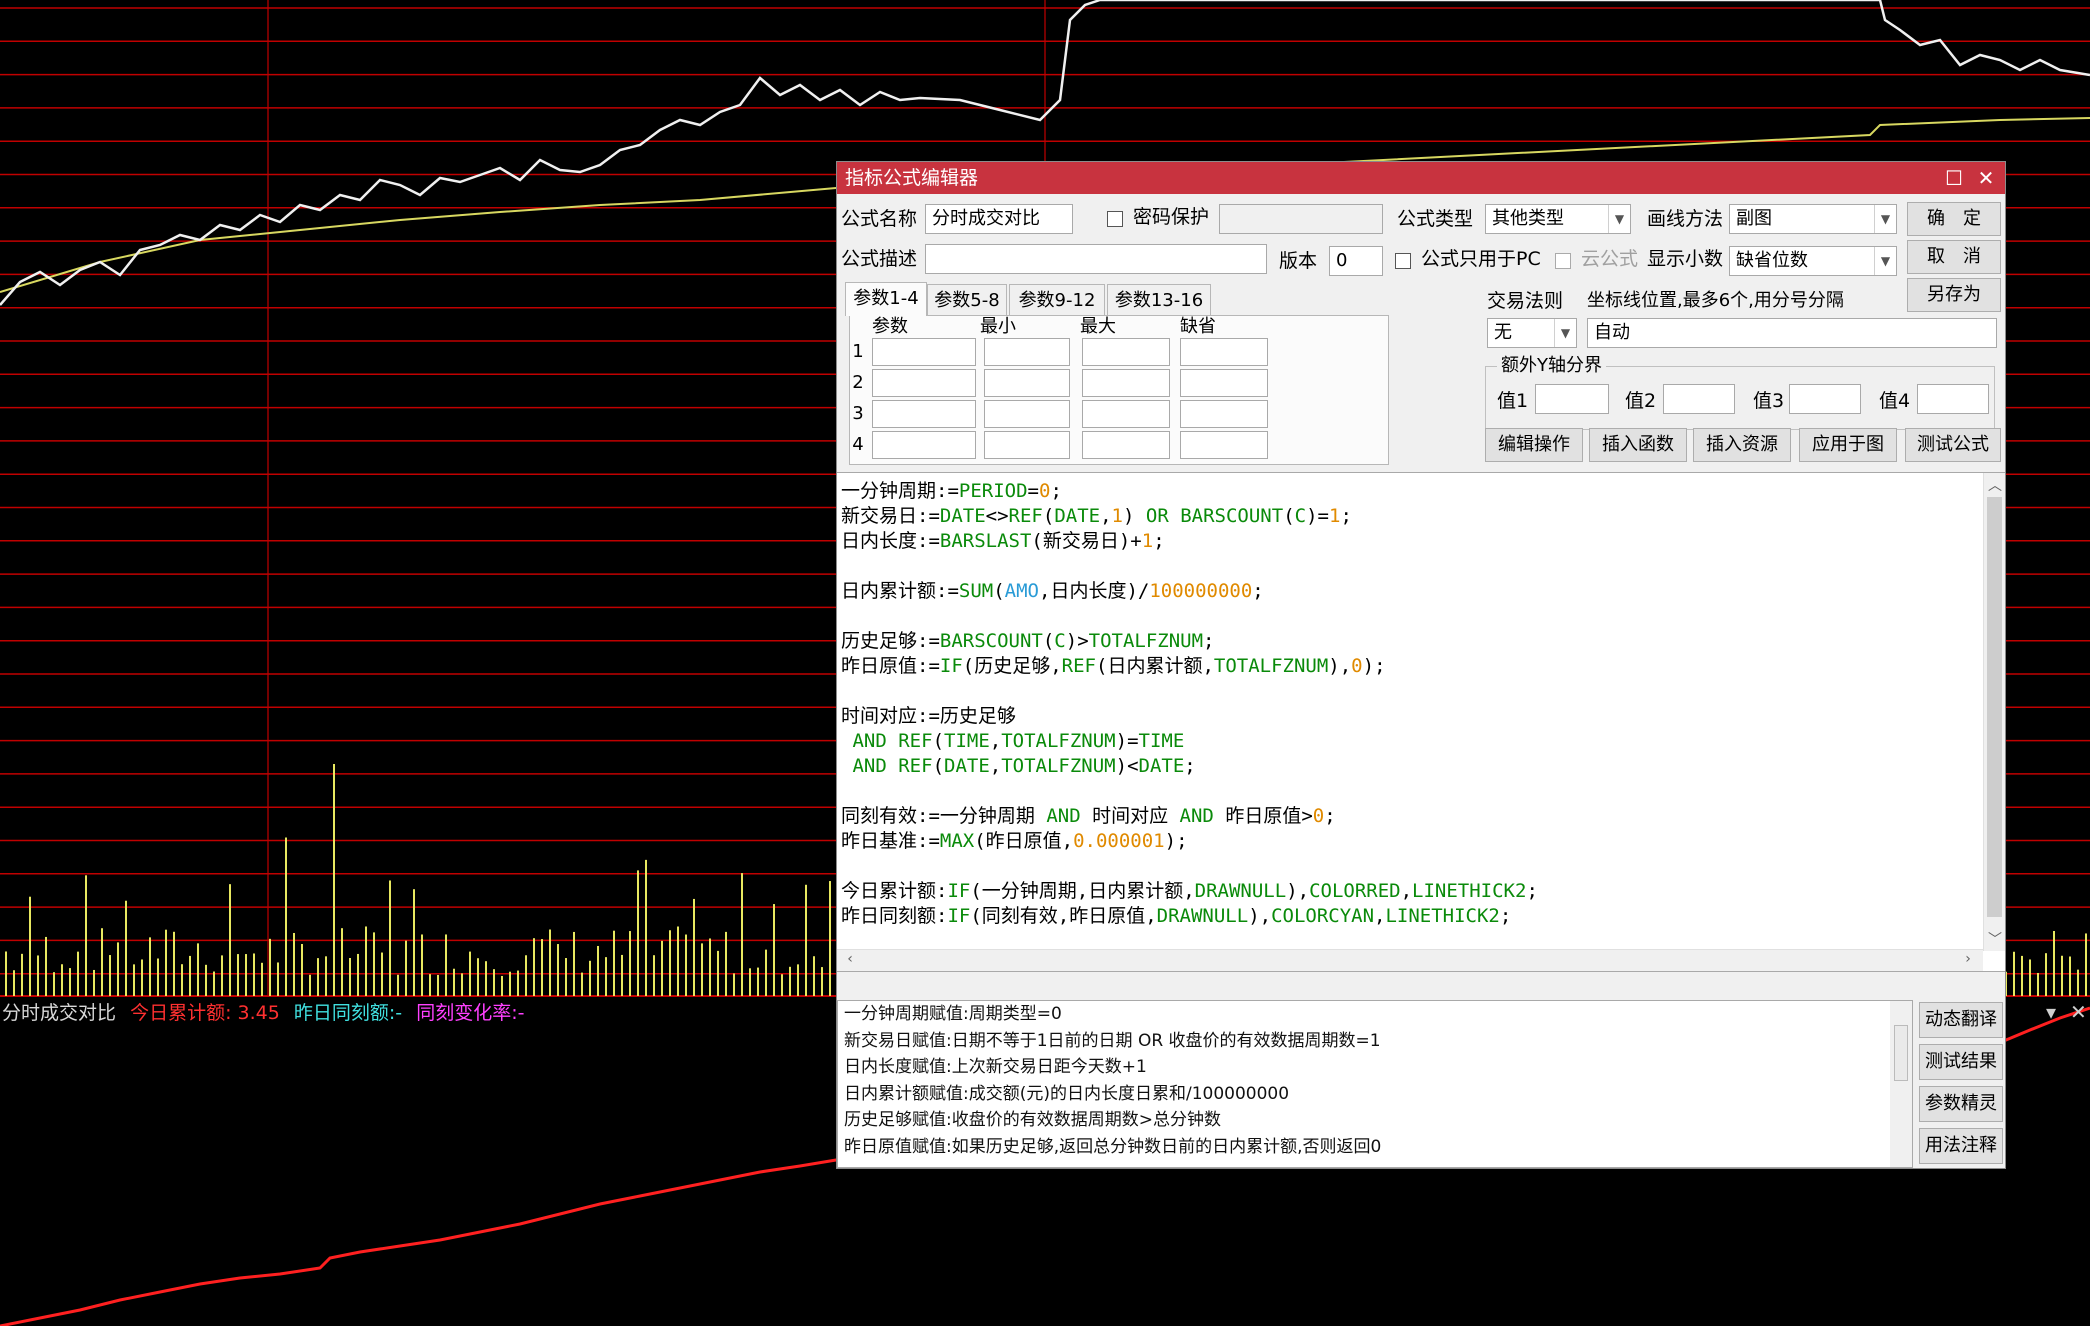  Describe the element at coordinates (1961, 1146) in the screenshot. I see `usage-notes-button: 用法注释` at that location.